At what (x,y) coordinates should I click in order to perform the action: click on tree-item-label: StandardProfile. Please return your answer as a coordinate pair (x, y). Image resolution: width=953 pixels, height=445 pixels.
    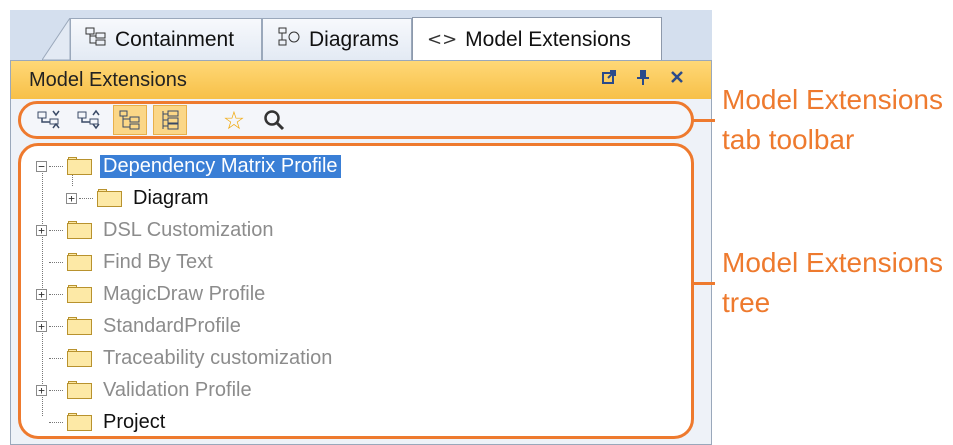
    Looking at the image, I should click on (172, 325).